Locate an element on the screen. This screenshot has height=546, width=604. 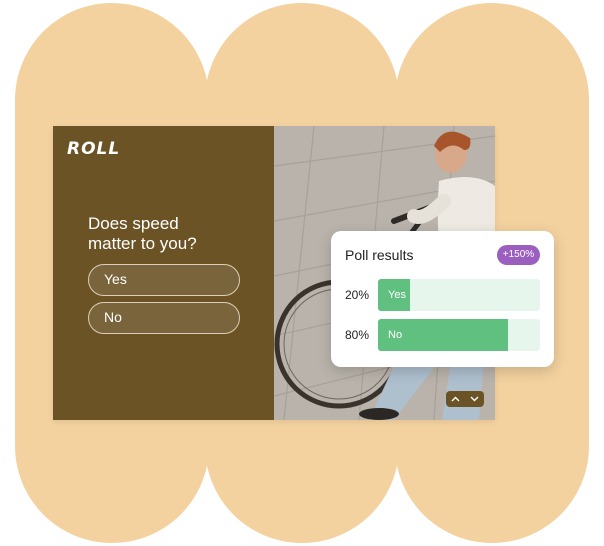
poll-percent-no: 80% is located at coordinates (357, 335).